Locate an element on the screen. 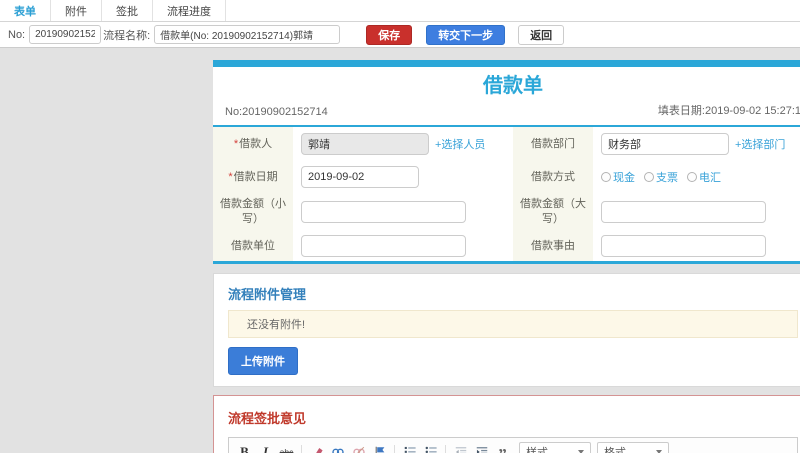 The image size is (800, 453). rich-text-editor: B I abc 样式 格式 is located at coordinates (513, 445).